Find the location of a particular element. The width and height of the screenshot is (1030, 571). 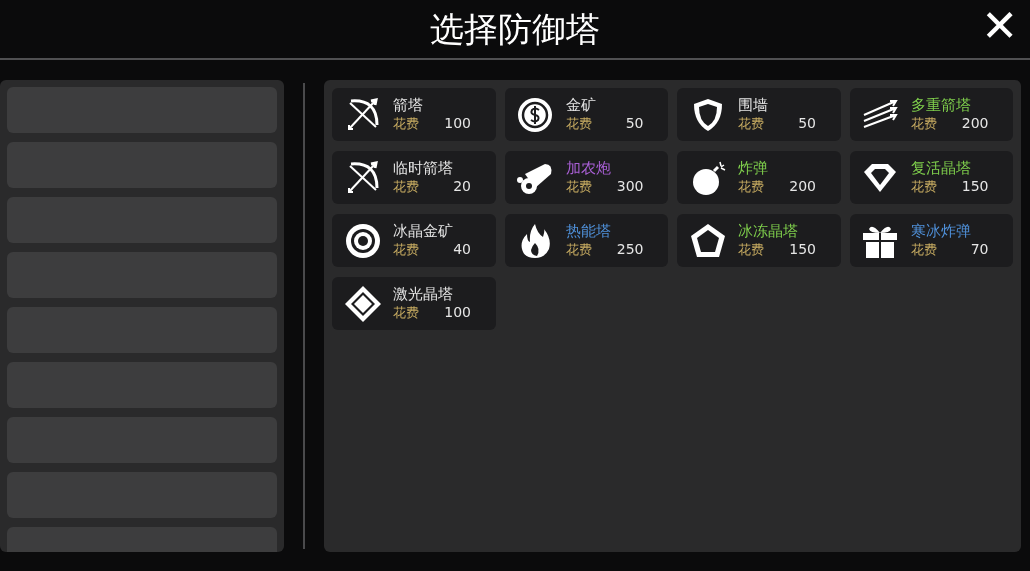

tower-card: 炸弹 花费 200 is located at coordinates (759, 177).